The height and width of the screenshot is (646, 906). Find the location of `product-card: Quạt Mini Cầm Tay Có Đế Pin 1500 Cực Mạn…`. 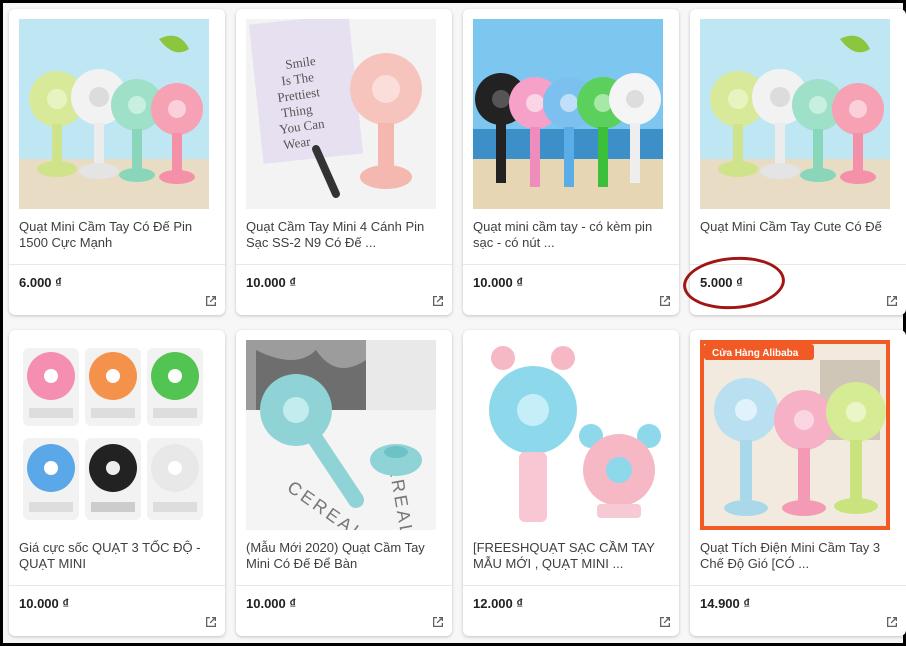

product-card: Quạt Mini Cầm Tay Có Đế Pin 1500 Cực Mạn… is located at coordinates (117, 162).